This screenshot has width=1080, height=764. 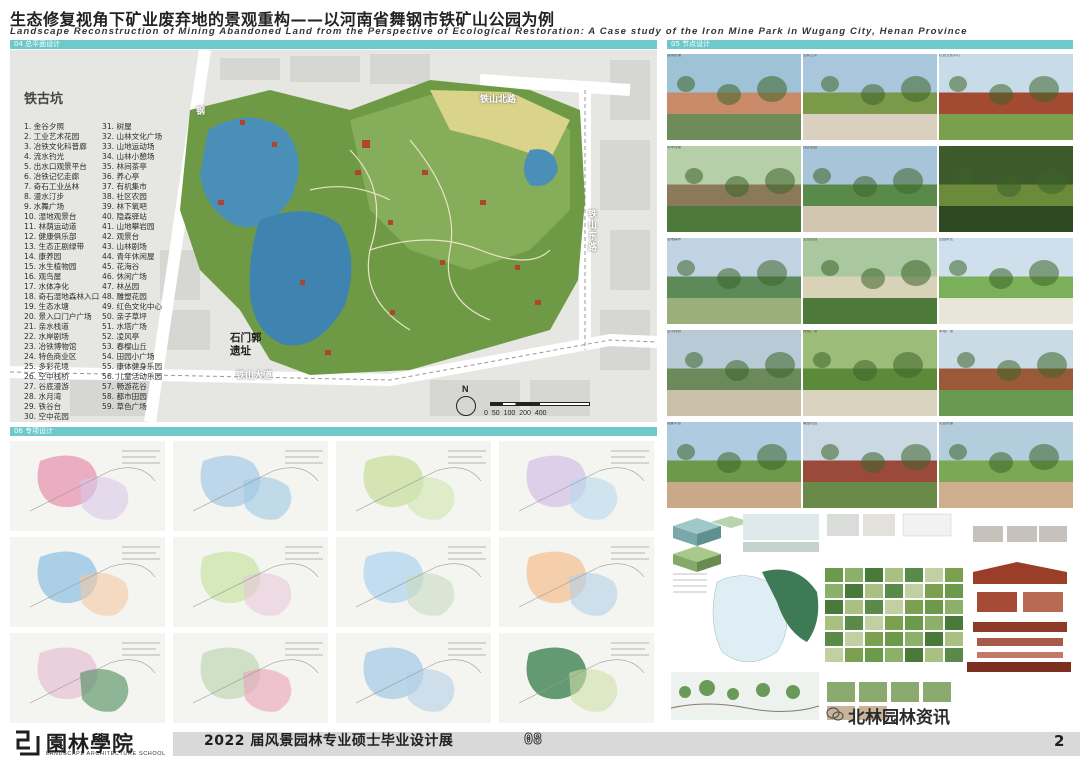 I want to click on legend-item: 15. 水生植物园, so click(x=50, y=266).